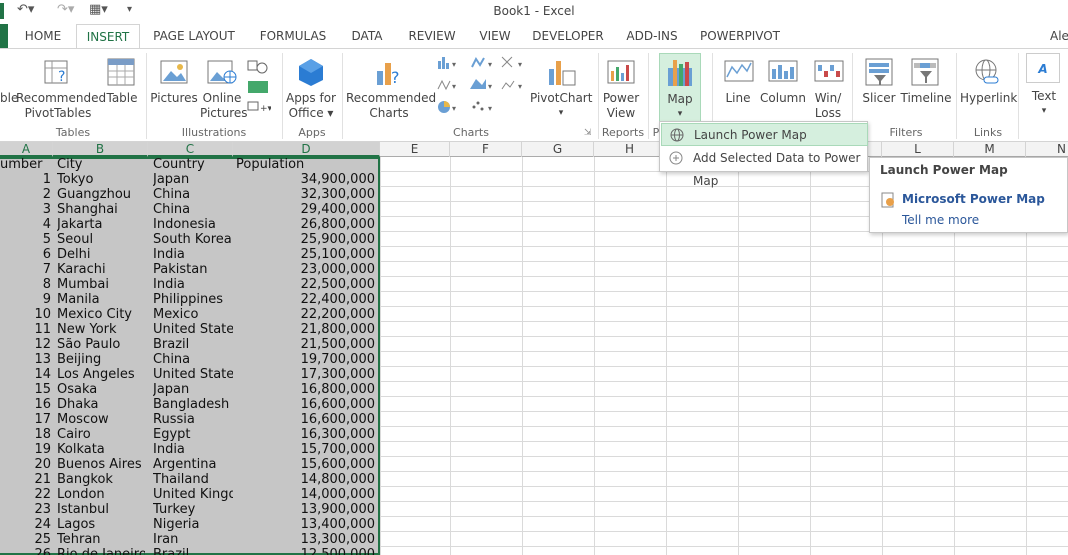 The image size is (1068, 555). What do you see at coordinates (101, 314) in the screenshot?
I see `cell-city: Mexico City` at bounding box center [101, 314].